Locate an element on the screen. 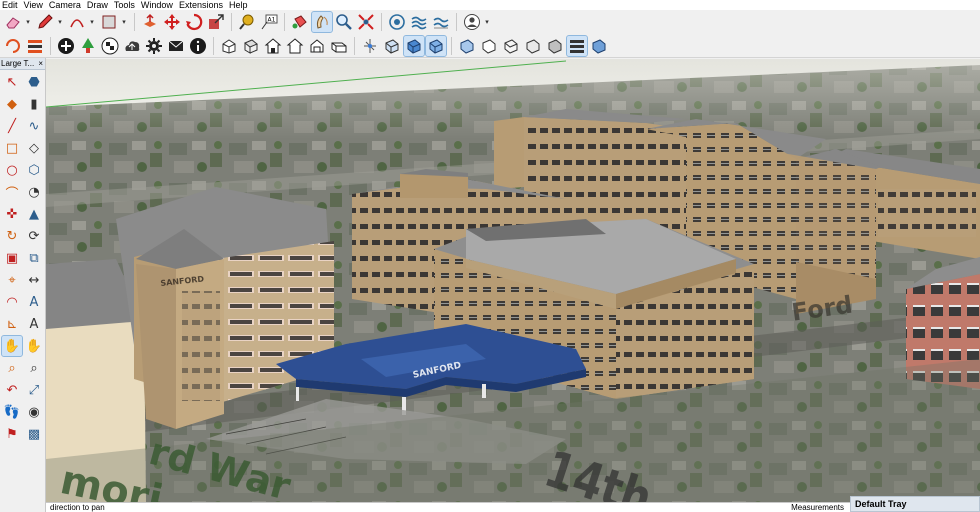 Image resolution: width=980 pixels, height=512 pixels. rotate-icon is located at coordinates (194, 22).